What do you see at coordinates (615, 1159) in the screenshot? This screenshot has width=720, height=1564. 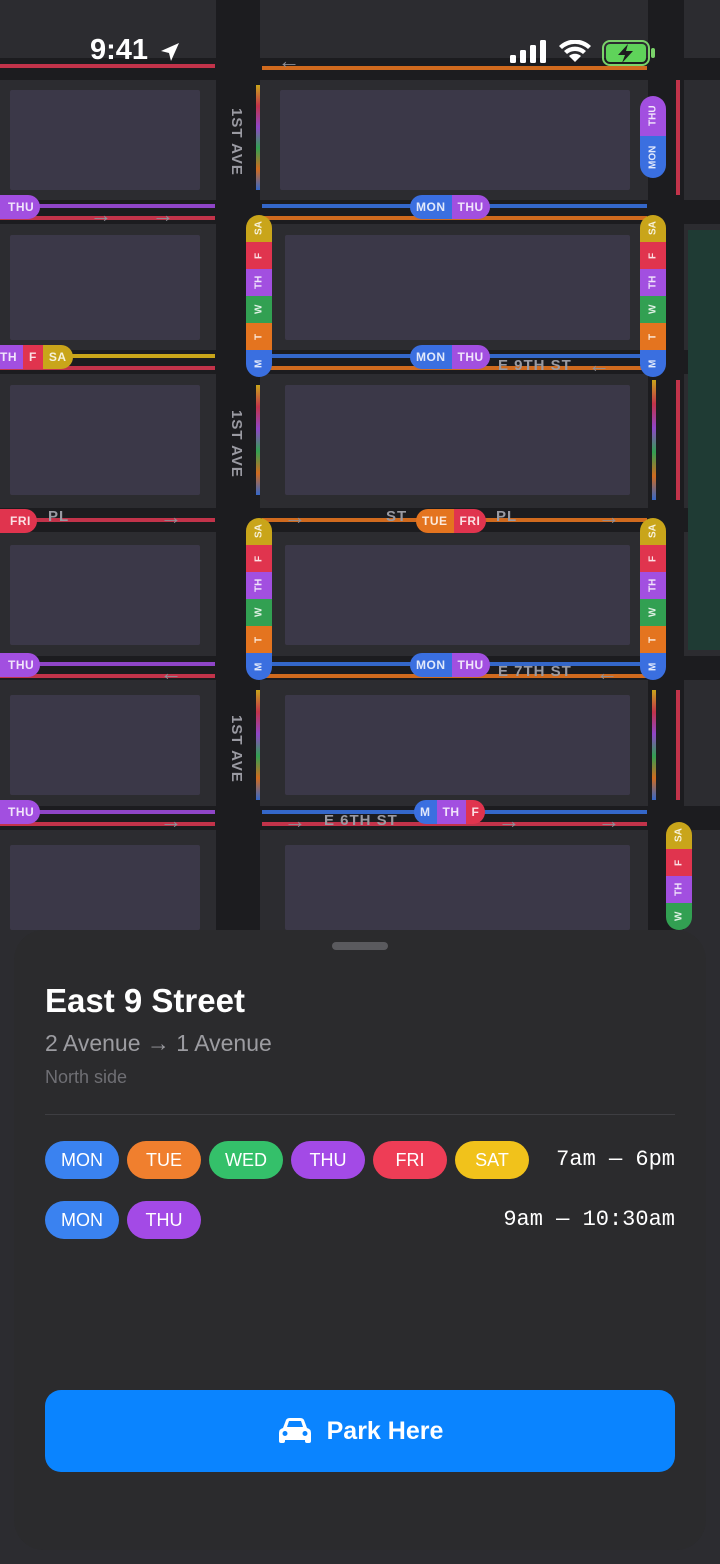 I see `schedule-hours: 7am — 6pm` at bounding box center [615, 1159].